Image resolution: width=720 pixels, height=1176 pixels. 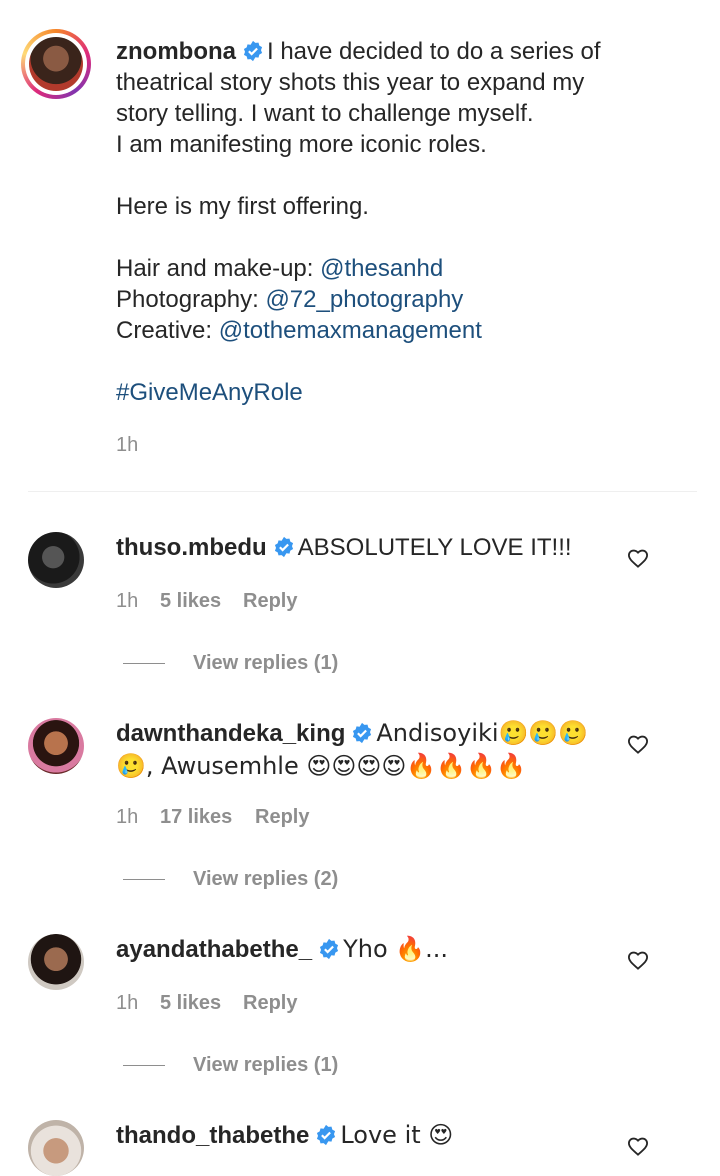 What do you see at coordinates (265, 879) in the screenshot?
I see `view-replies-button: View replies (2)` at bounding box center [265, 879].